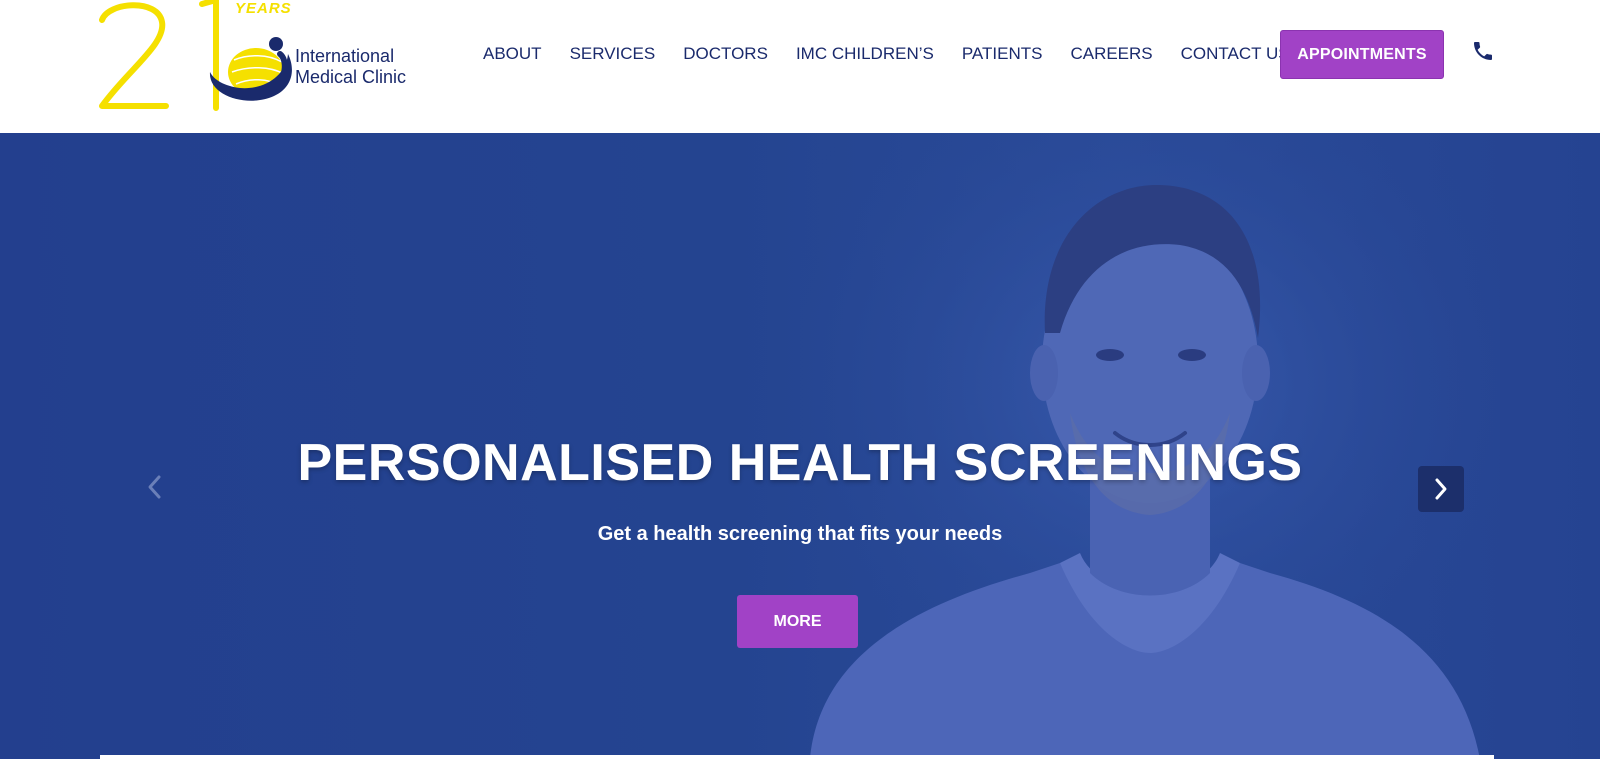 This screenshot has width=1600, height=759. I want to click on hero-title: PERSONALISED HEALTH SCREENINGS, so click(800, 463).